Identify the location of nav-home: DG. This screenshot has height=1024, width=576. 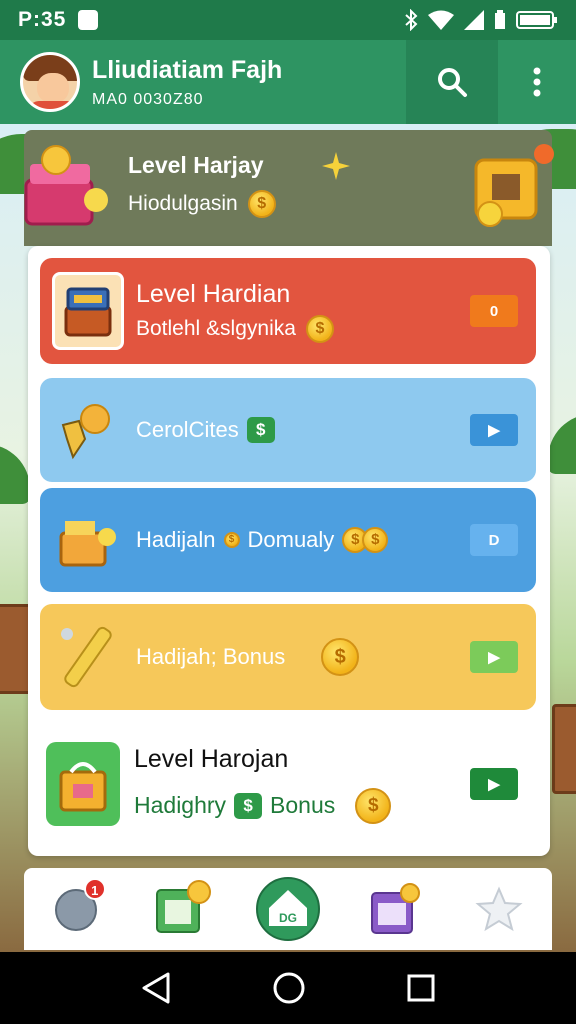
(288, 909).